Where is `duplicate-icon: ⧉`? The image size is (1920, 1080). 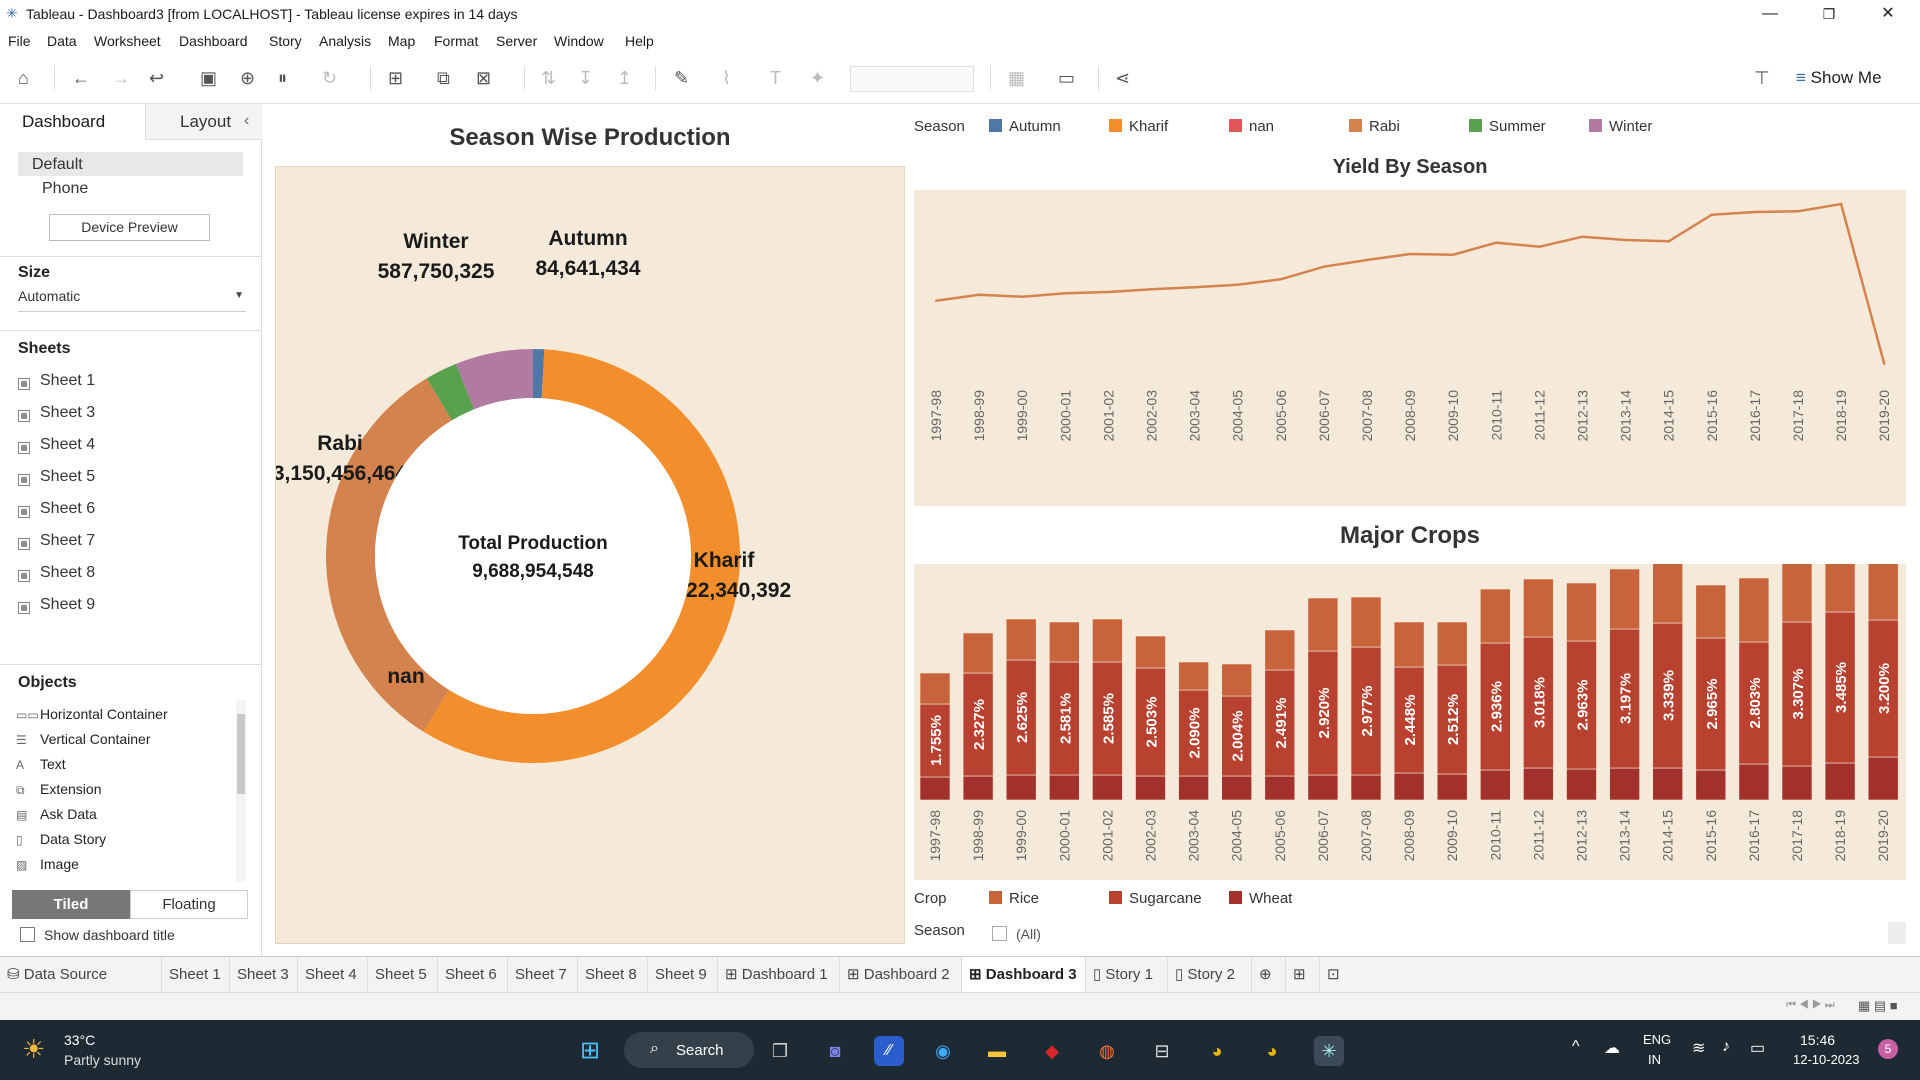
duplicate-icon: ⧉ is located at coordinates (443, 78).